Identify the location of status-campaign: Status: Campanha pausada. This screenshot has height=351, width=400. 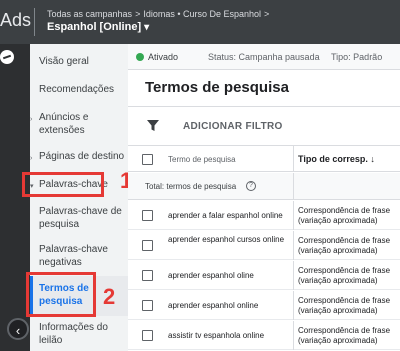
(264, 57).